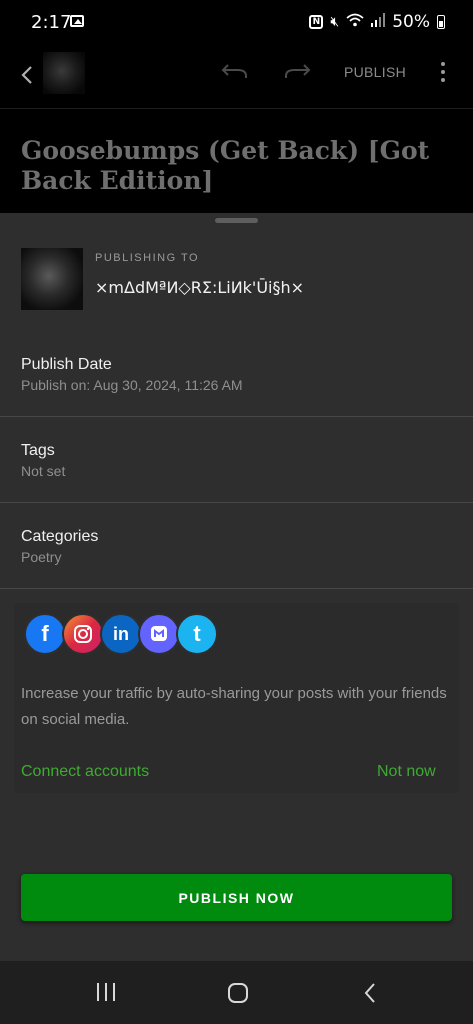  I want to click on tags-value: Not set, so click(43, 471).